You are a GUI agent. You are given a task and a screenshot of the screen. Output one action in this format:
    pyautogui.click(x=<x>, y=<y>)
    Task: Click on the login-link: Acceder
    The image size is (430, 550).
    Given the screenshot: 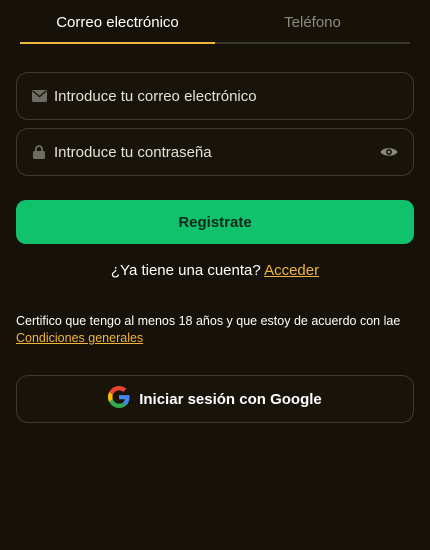 What is the action you would take?
    pyautogui.click(x=291, y=270)
    